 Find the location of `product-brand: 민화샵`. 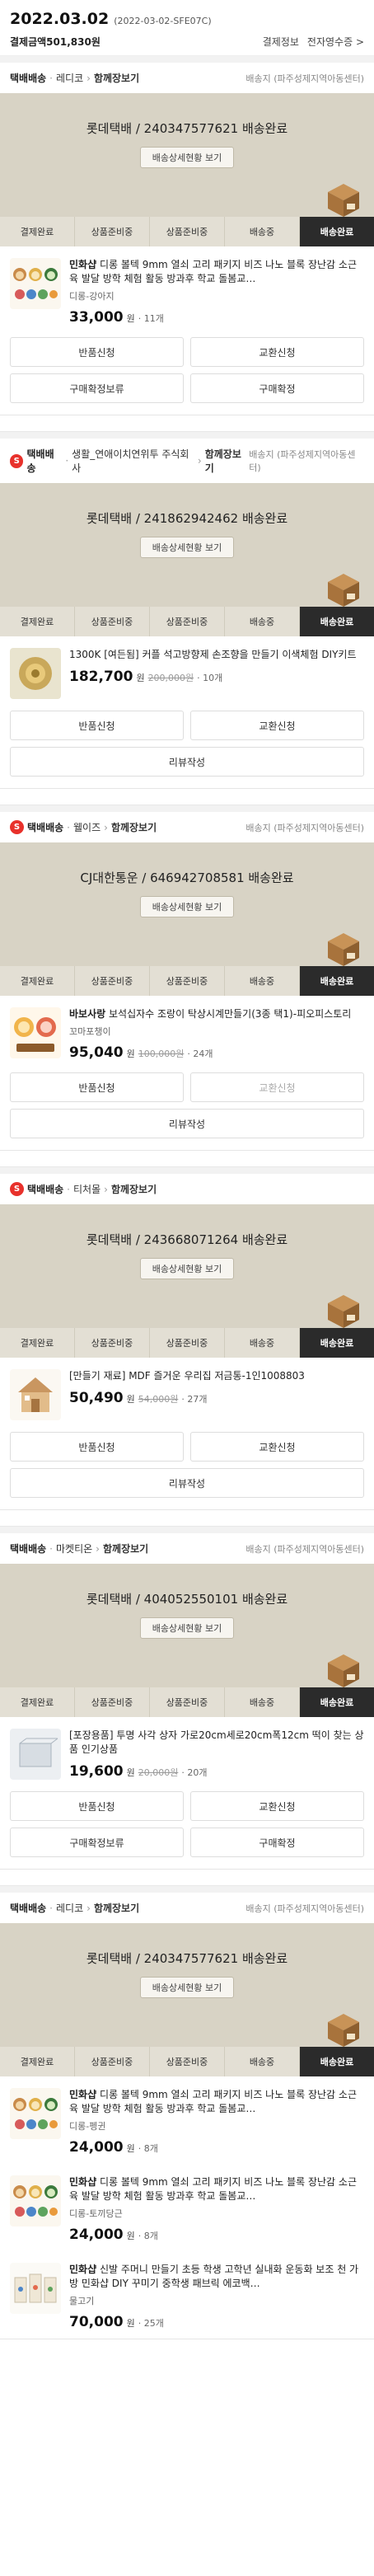

product-brand: 민화샵 is located at coordinates (83, 264).